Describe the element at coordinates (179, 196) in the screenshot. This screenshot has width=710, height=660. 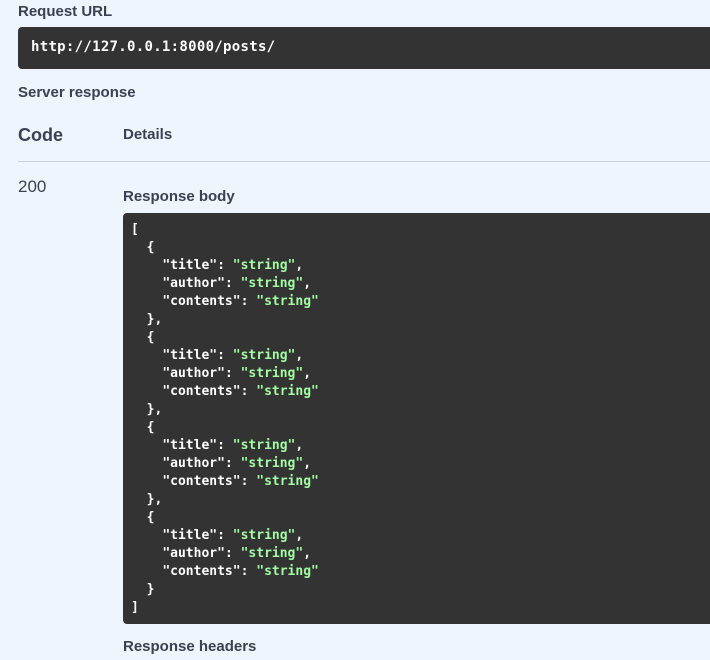
I see `response-body-label: Response body` at that location.